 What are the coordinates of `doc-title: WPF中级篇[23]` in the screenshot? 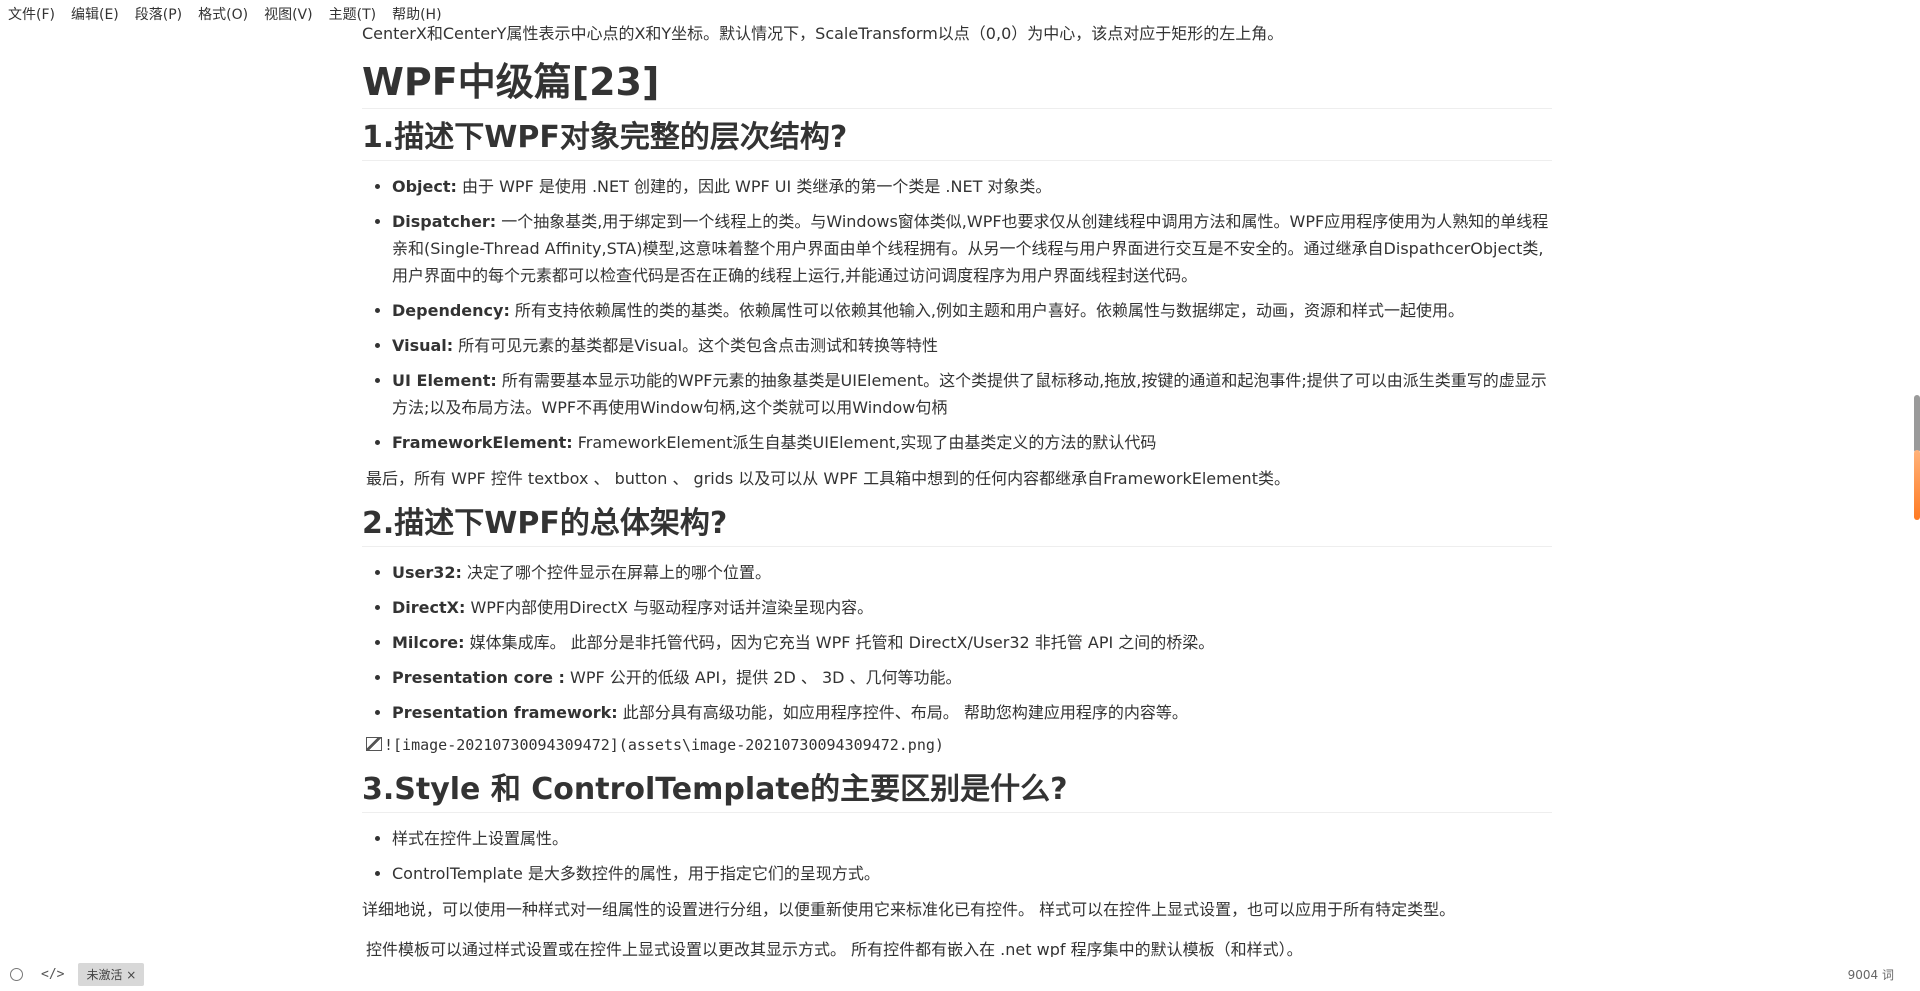 It's located at (957, 84).